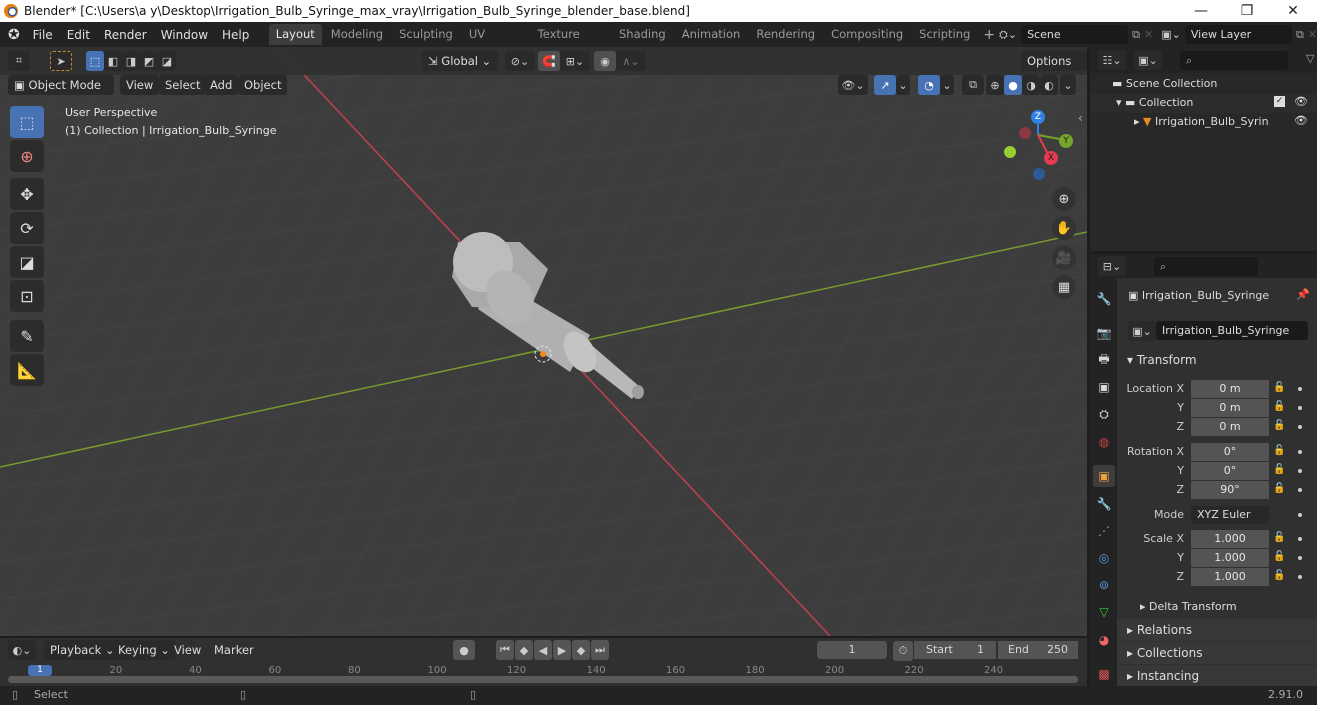 The height and width of the screenshot is (705, 1317). What do you see at coordinates (187, 650) in the screenshot?
I see `menu-timeline-view: View` at bounding box center [187, 650].